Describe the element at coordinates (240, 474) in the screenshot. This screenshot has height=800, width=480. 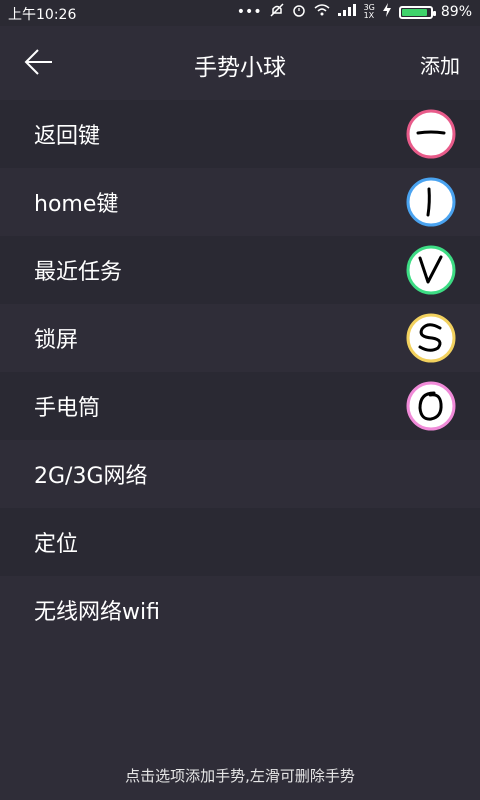
I see `list-item-mobile-network: 2G/3G网络` at that location.